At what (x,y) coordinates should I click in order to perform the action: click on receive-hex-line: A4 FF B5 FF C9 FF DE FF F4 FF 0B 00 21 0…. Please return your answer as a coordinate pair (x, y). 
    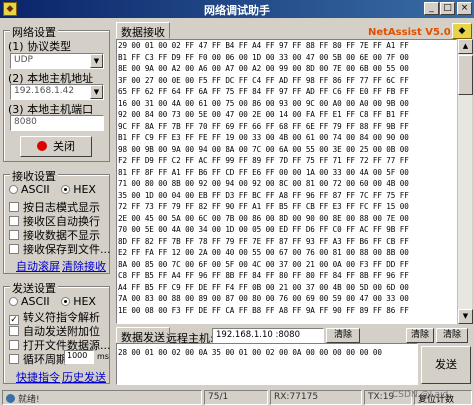
    Looking at the image, I should click on (263, 287).